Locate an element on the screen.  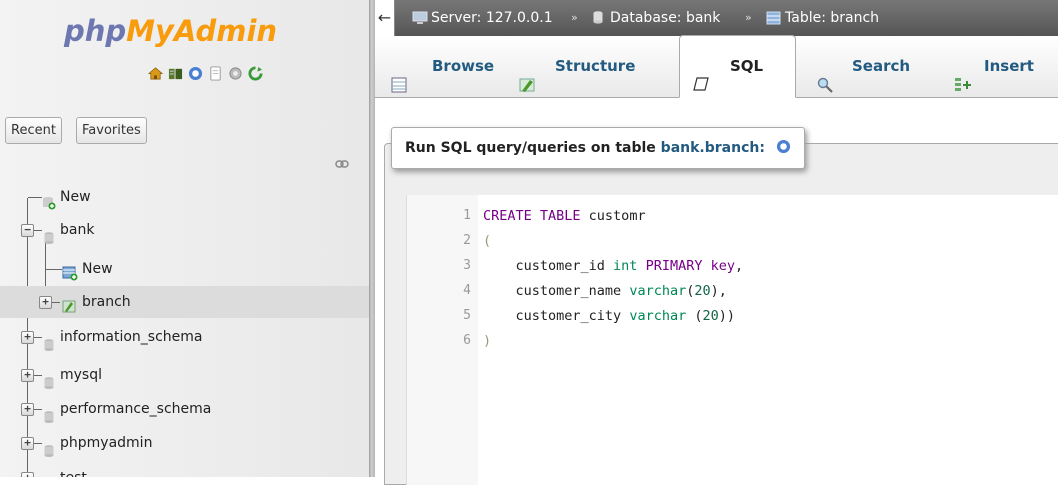
tree-item-performance-schema: + performance_schema is located at coordinates (184, 409).